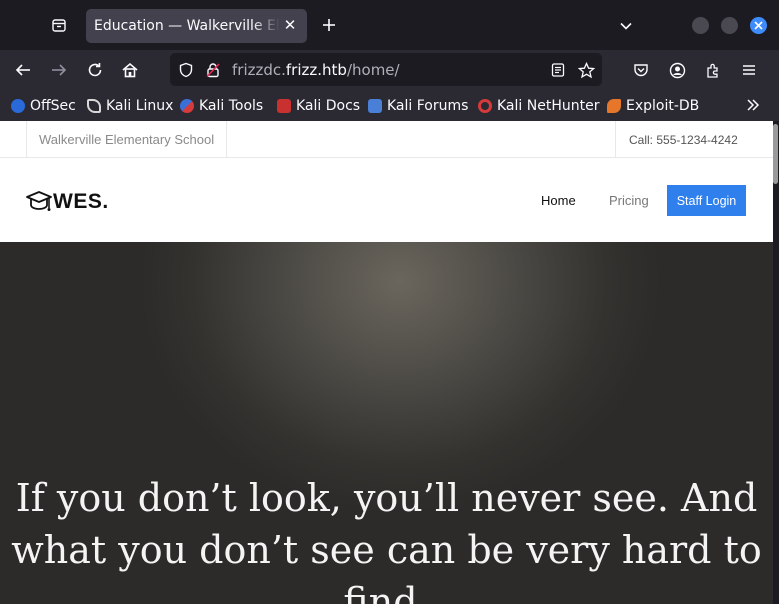 The image size is (779, 604). What do you see at coordinates (614, 106) in the screenshot?
I see `exploitdb-icon` at bounding box center [614, 106].